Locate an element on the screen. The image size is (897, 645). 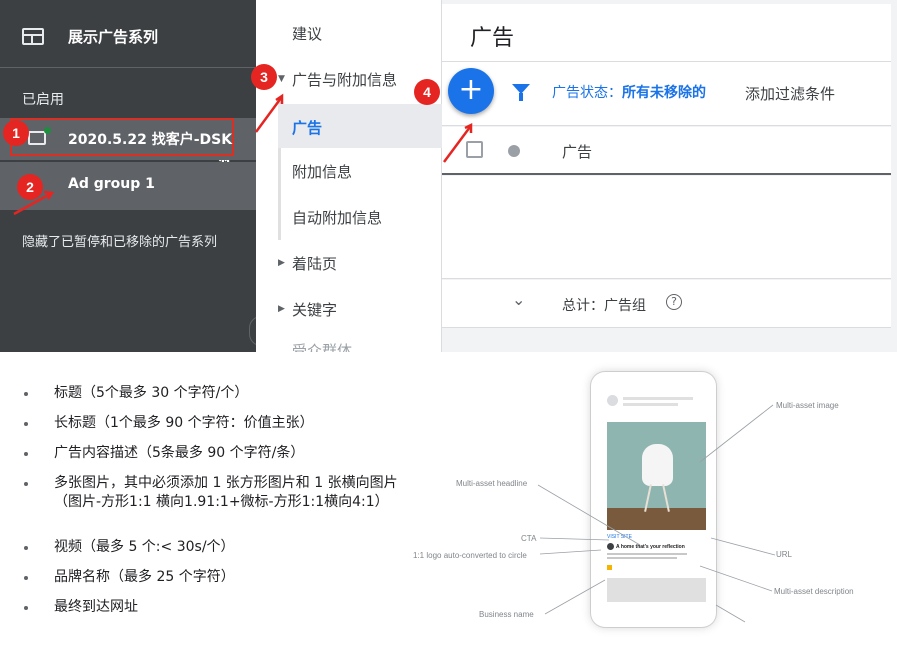
business-tag-icon is located at coordinates (609, 567).